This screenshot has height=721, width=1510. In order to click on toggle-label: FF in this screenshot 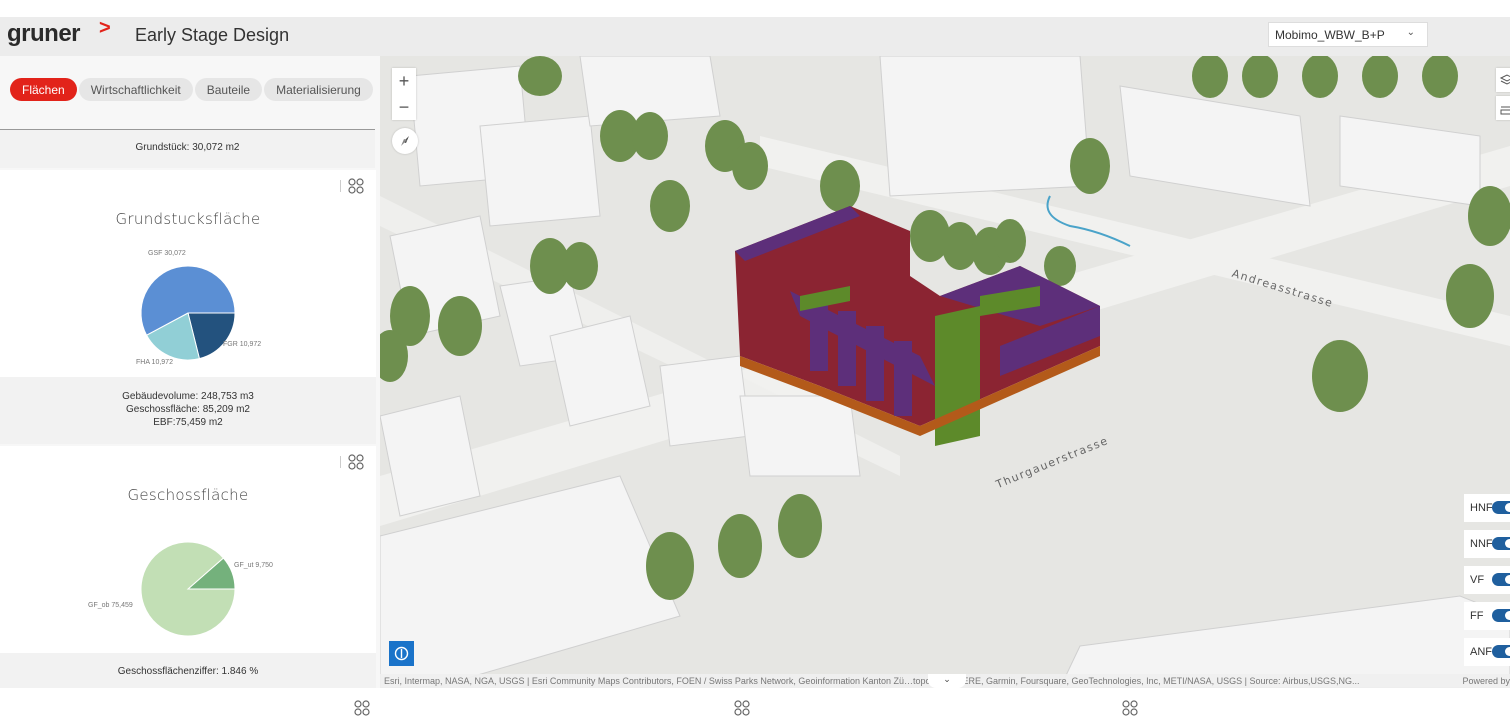, I will do `click(1477, 616)`.